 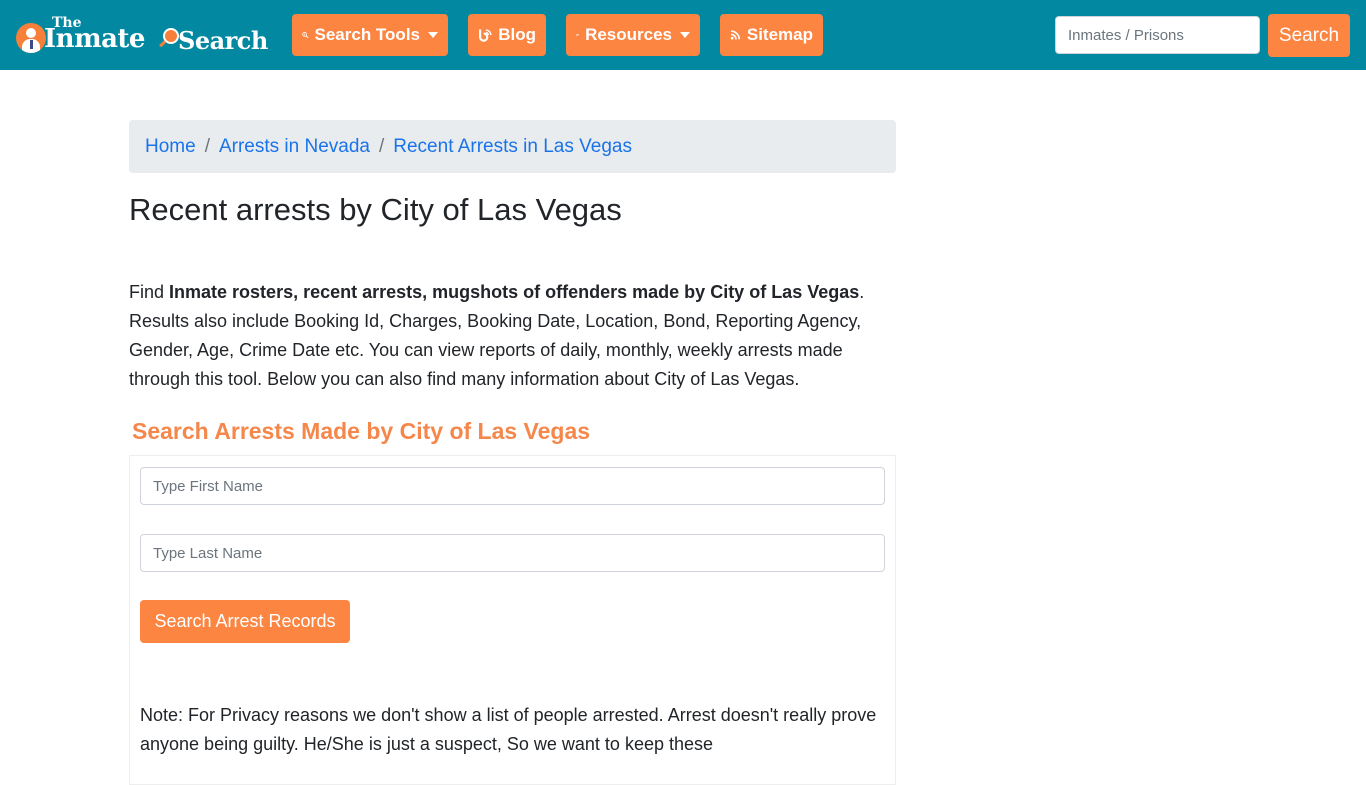 What do you see at coordinates (294, 147) in the screenshot?
I see `breadcrumb-arrests-in-nevada: Arrests in Nevada` at bounding box center [294, 147].